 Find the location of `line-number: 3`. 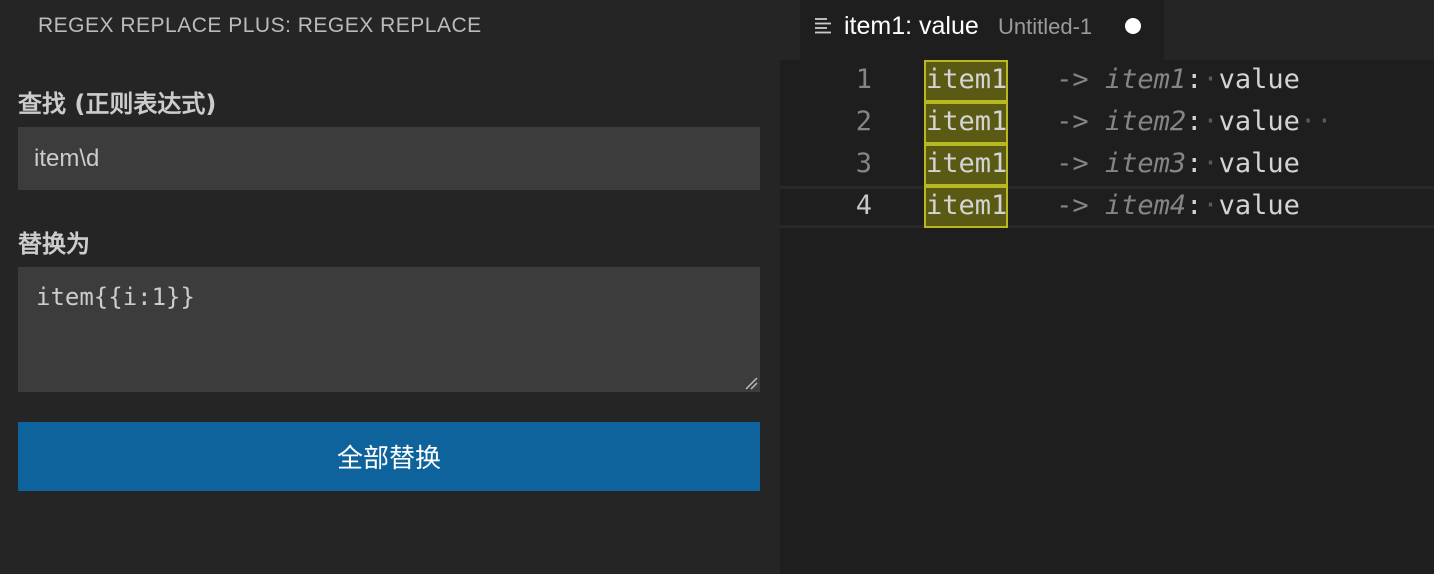

line-number: 3 is located at coordinates (863, 163).